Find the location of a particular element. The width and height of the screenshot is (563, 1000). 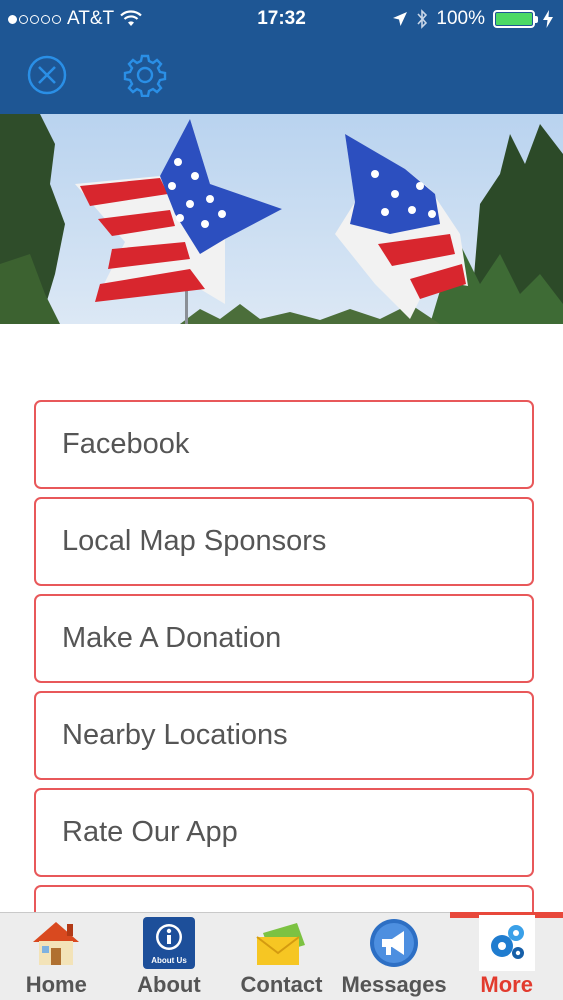

menu-item-rate-our-app: Rate Our App is located at coordinates (284, 832).